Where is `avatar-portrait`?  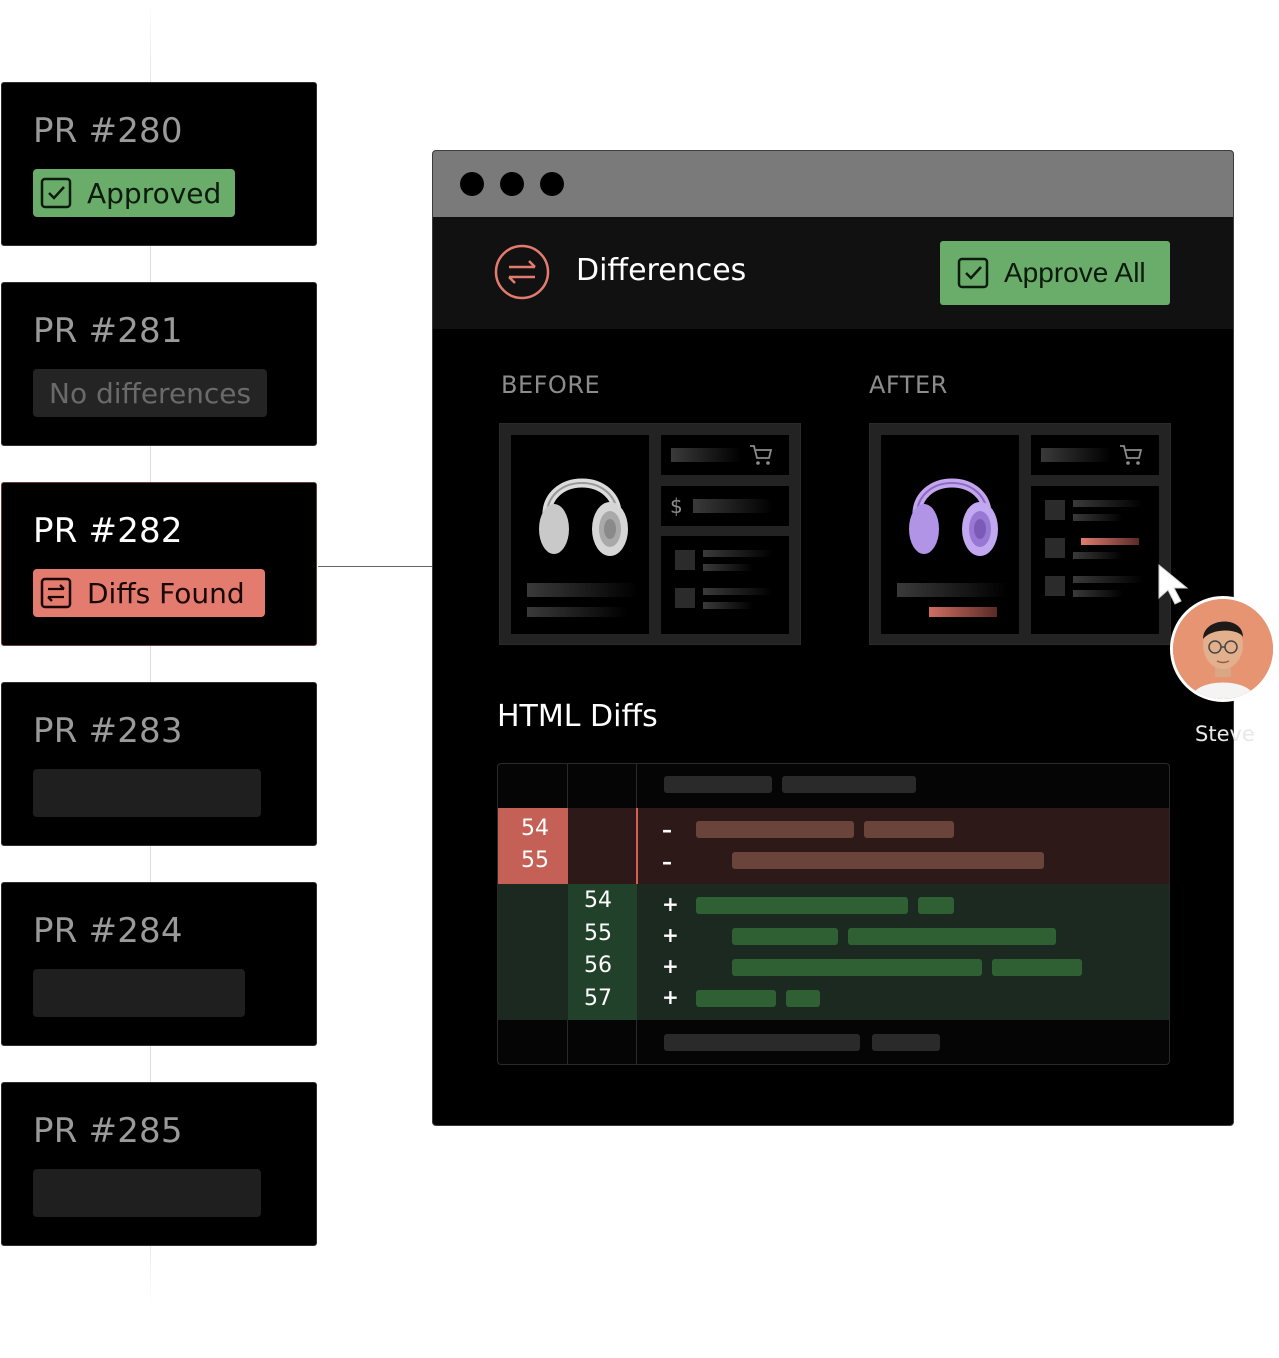 avatar-portrait is located at coordinates (1223, 649).